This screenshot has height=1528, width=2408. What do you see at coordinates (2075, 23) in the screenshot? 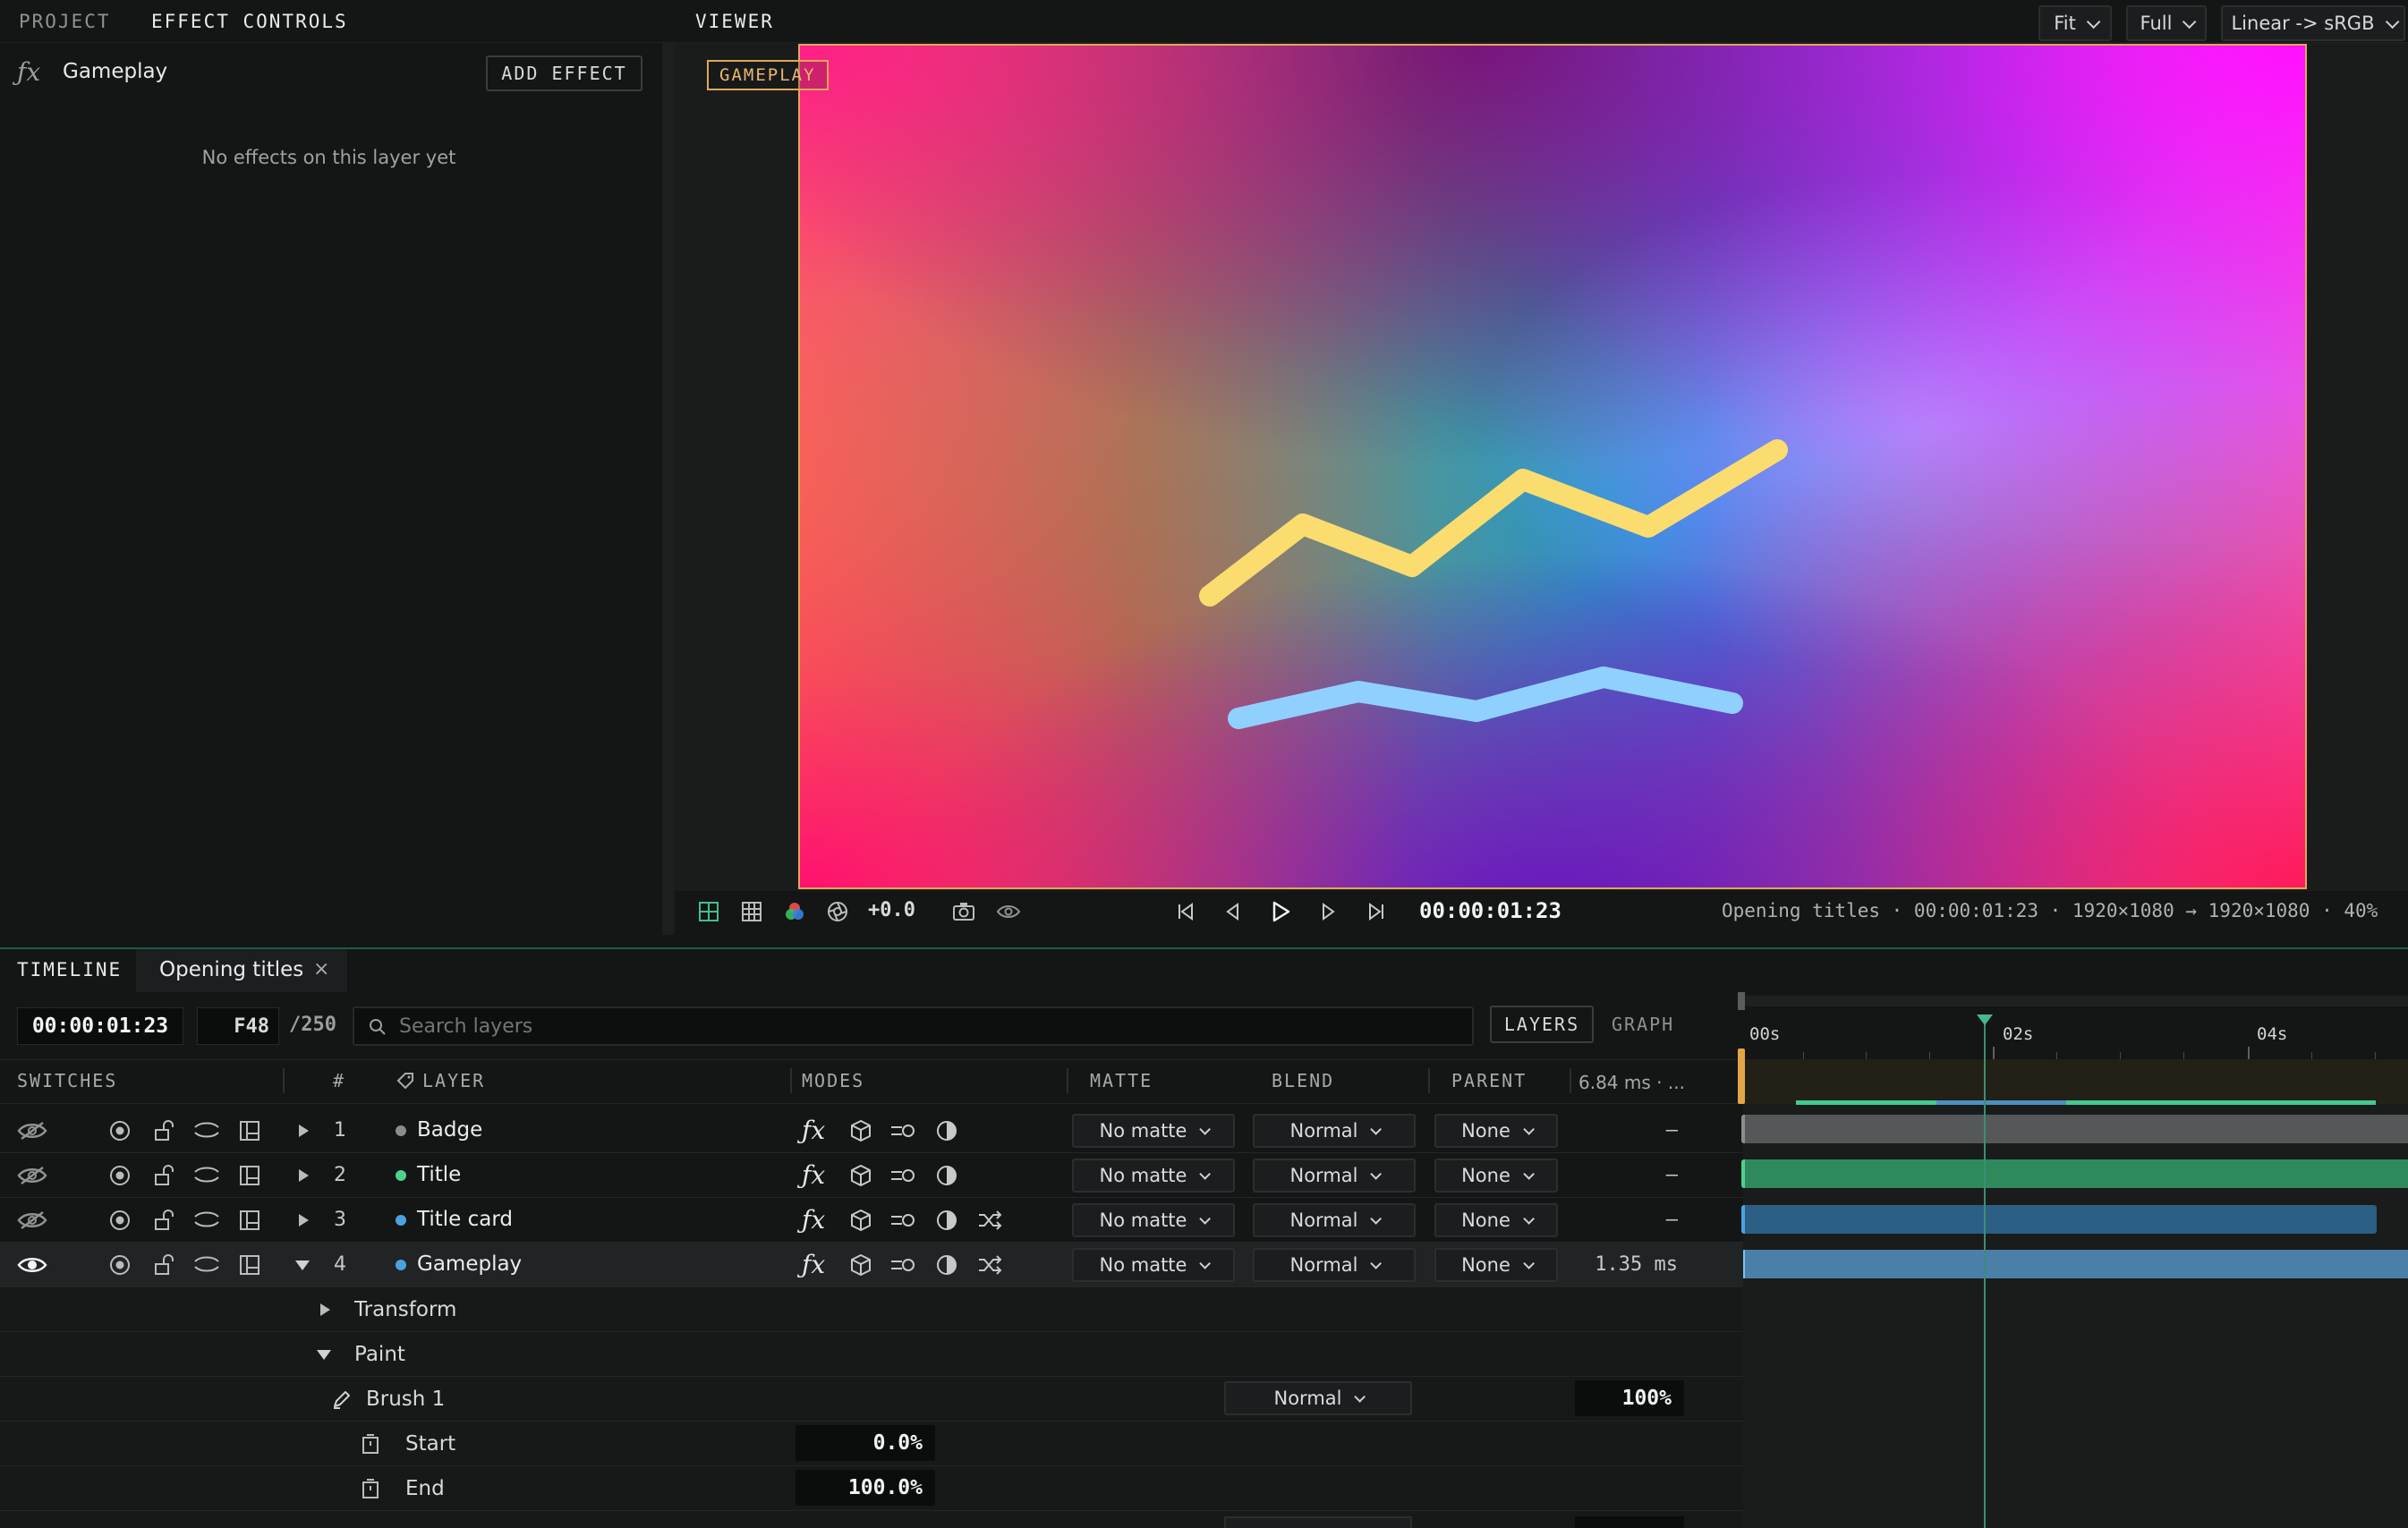
I see `fit-dropdown: Fit` at bounding box center [2075, 23].